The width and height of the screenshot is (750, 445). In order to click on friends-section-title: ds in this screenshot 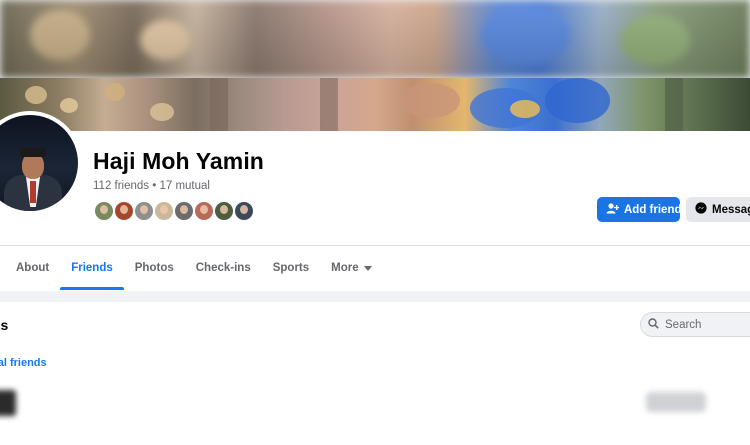, I will do `click(4, 325)`.